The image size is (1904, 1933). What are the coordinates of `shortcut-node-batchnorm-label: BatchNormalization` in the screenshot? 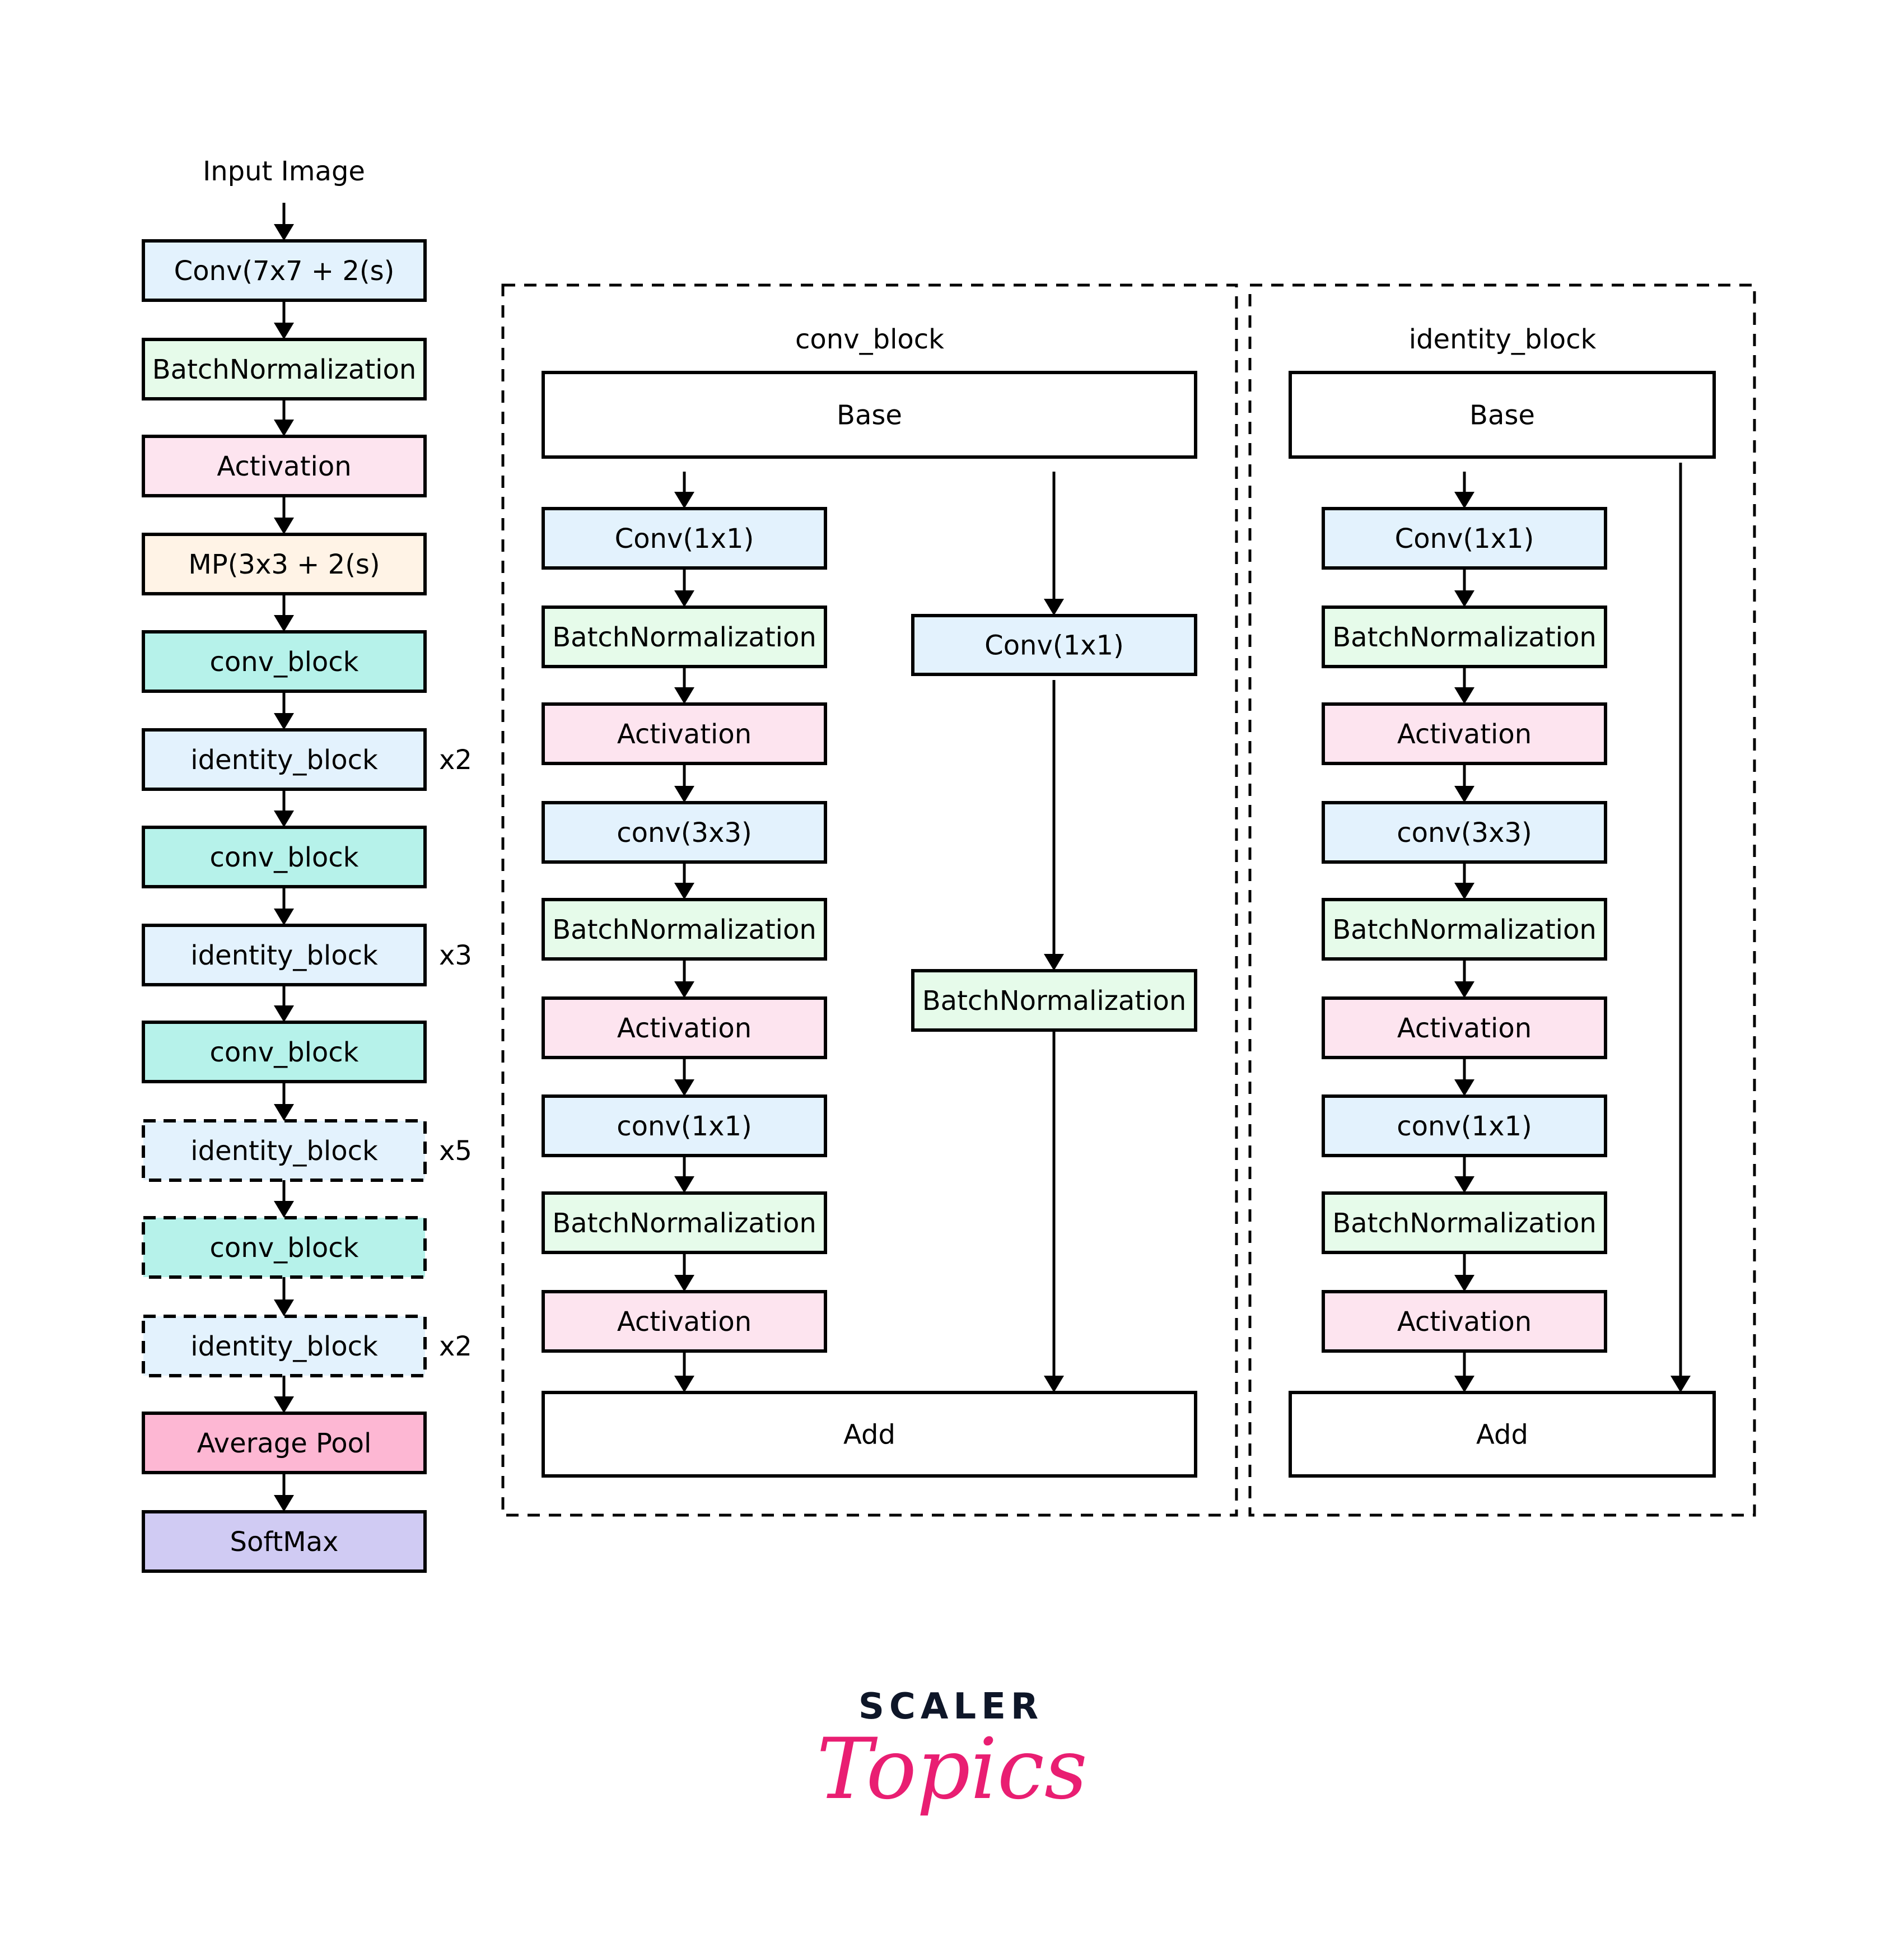 It's located at (1055, 1001).